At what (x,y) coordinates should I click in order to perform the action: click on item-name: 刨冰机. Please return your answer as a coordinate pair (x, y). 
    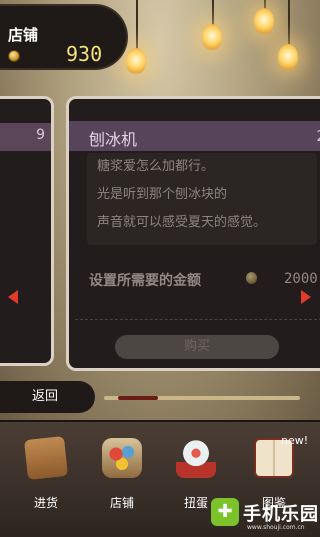
    Looking at the image, I should click on (113, 139).